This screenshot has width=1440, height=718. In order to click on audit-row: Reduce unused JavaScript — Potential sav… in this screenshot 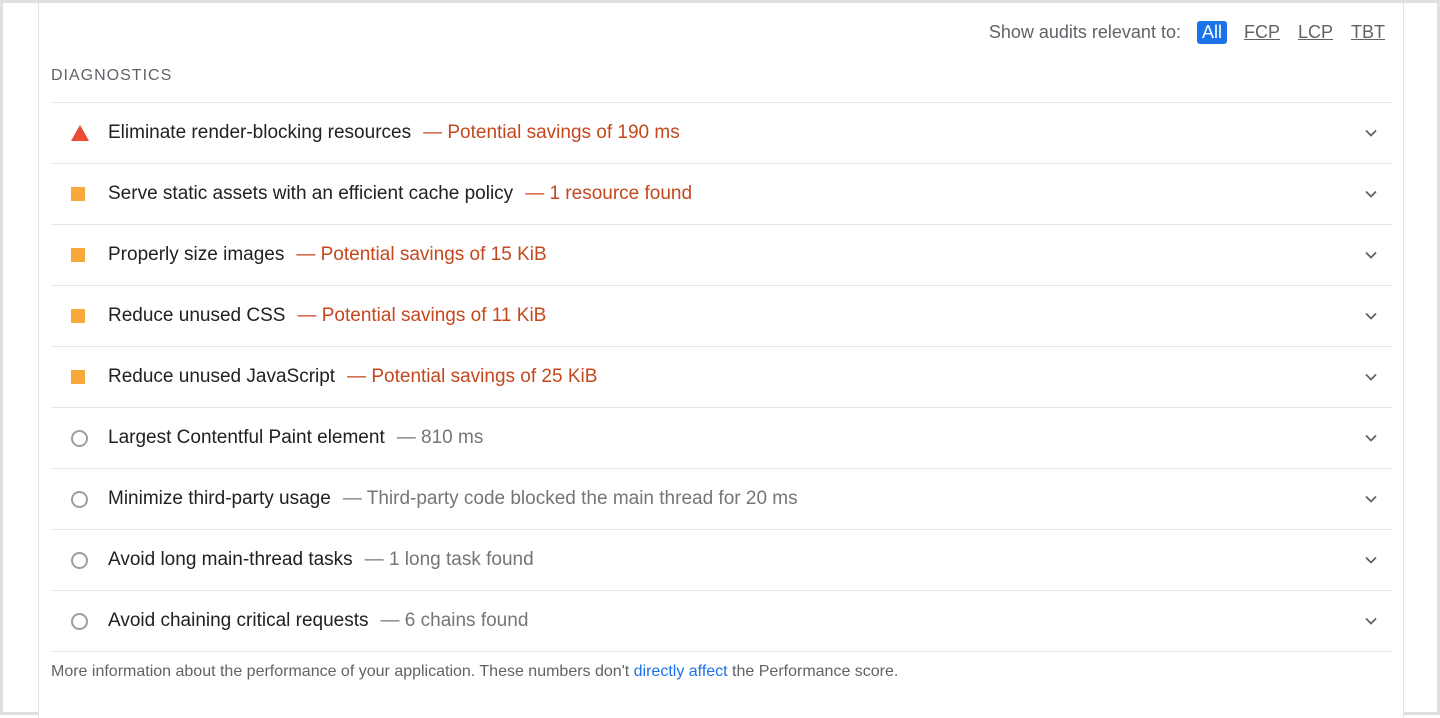, I will do `click(721, 377)`.